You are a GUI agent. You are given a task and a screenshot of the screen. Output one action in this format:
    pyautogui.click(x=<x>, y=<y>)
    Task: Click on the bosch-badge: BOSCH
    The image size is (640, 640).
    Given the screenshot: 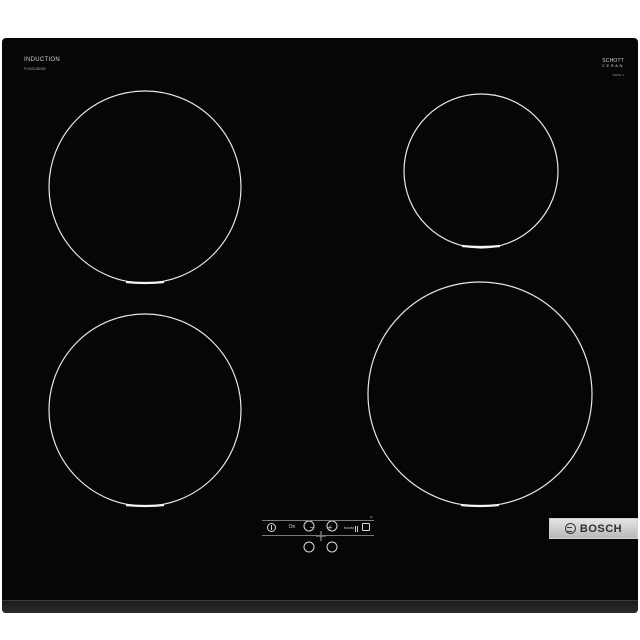 What is the action you would take?
    pyautogui.click(x=593, y=528)
    